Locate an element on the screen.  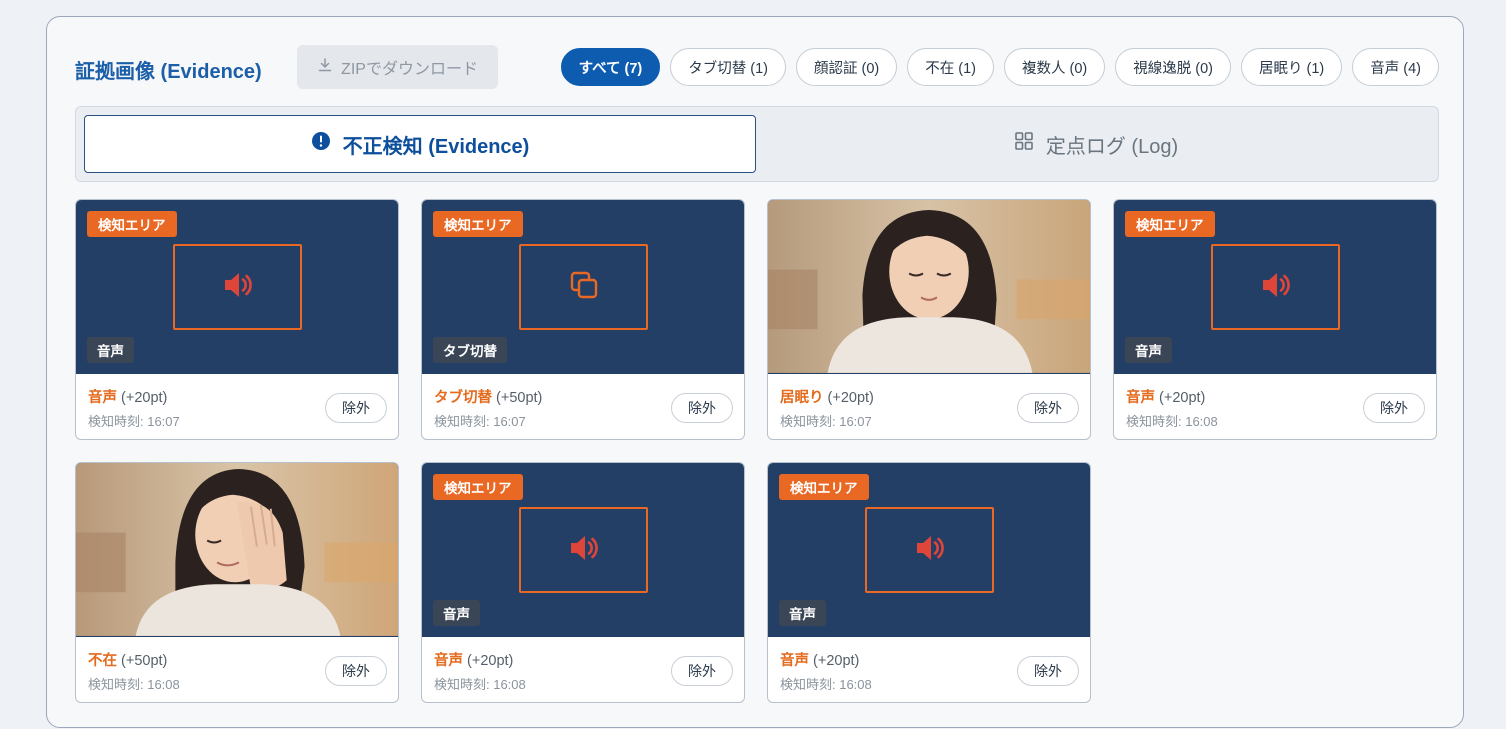
card-info: 居眠り (+20pt) 検知時刻: 16:07 is located at coordinates (827, 408).